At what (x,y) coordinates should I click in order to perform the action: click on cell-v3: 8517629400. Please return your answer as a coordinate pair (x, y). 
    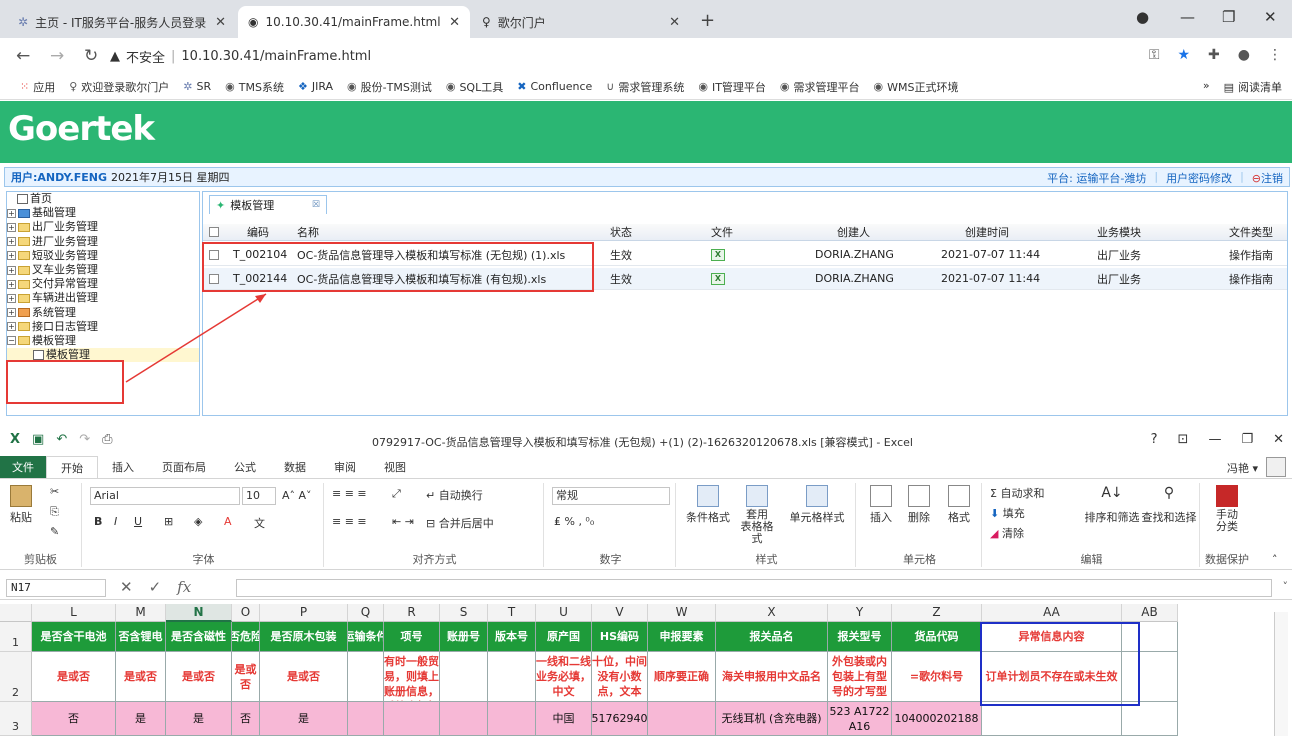
    Looking at the image, I should click on (620, 719).